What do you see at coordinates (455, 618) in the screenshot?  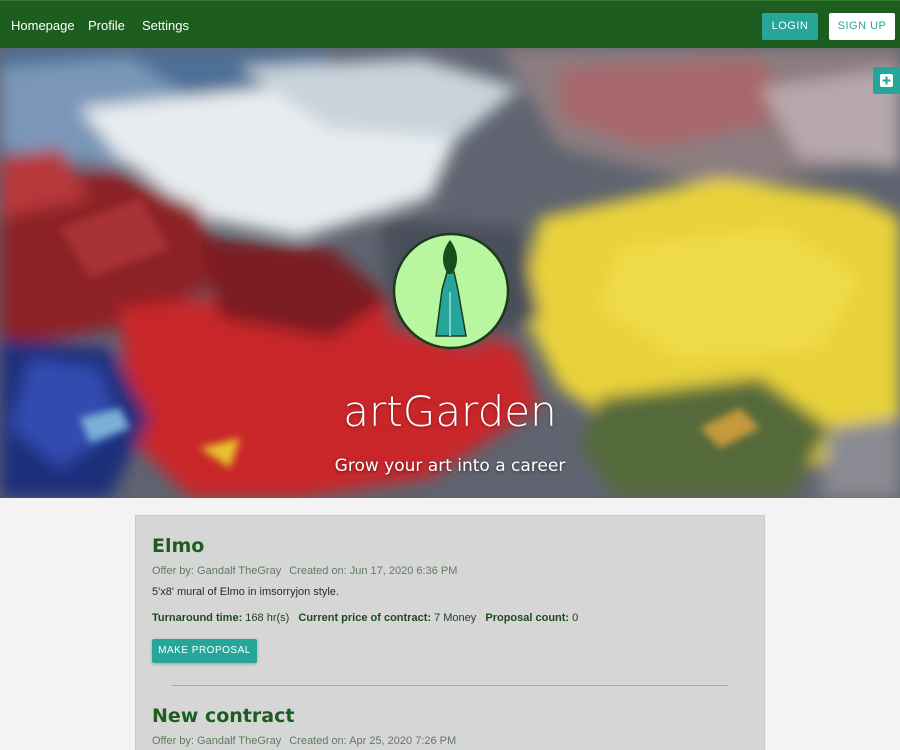 I see `price-value: 7 Money` at bounding box center [455, 618].